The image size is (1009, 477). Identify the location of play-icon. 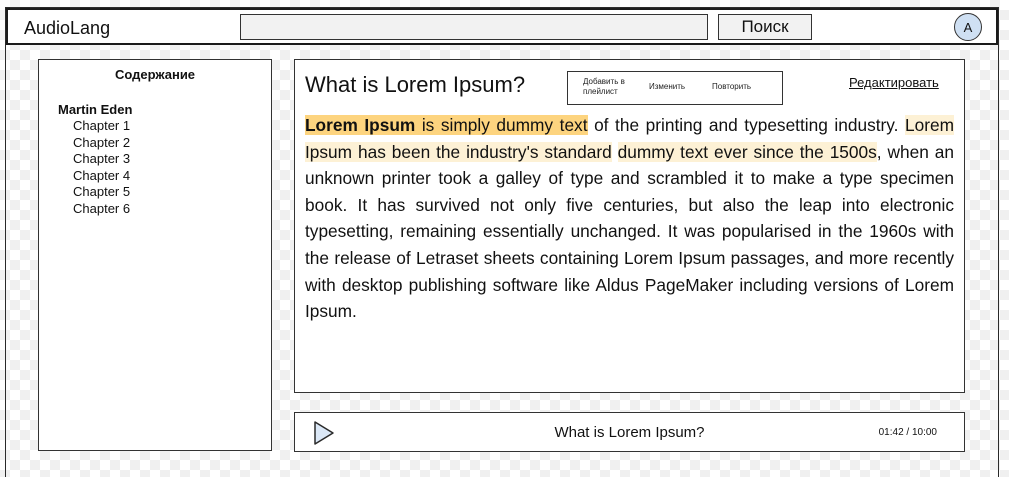
(324, 433).